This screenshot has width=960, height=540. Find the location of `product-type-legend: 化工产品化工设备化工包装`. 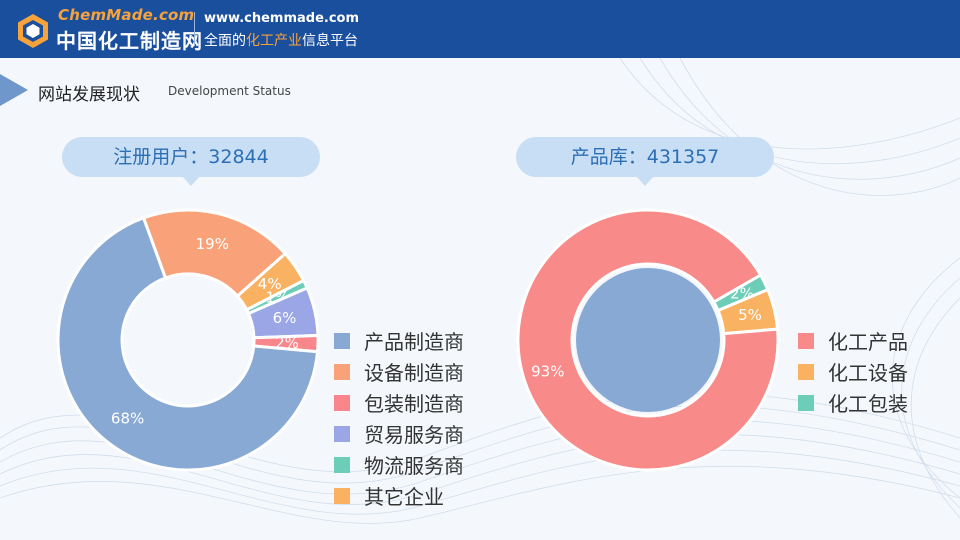

product-type-legend: 化工产品化工设备化工包装 is located at coordinates (853, 371).